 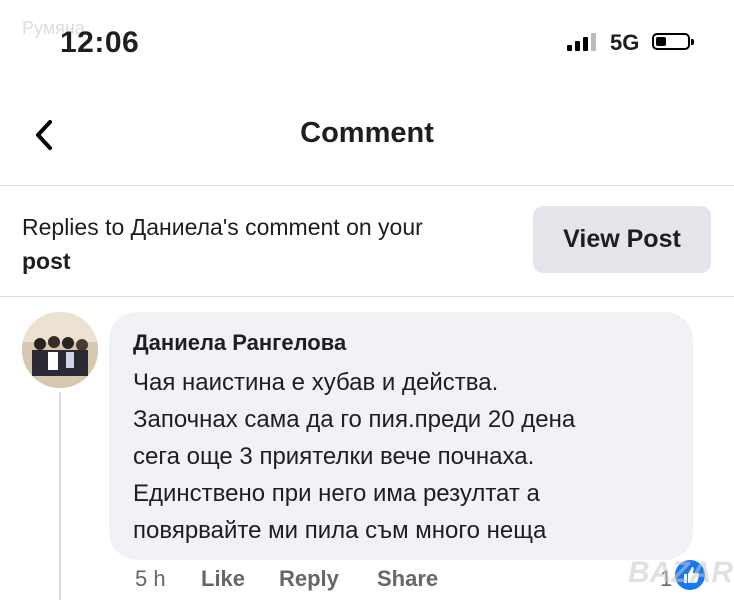 What do you see at coordinates (340, 530) in the screenshot?
I see `comment-line: повярвайте ми пила съм много неща` at bounding box center [340, 530].